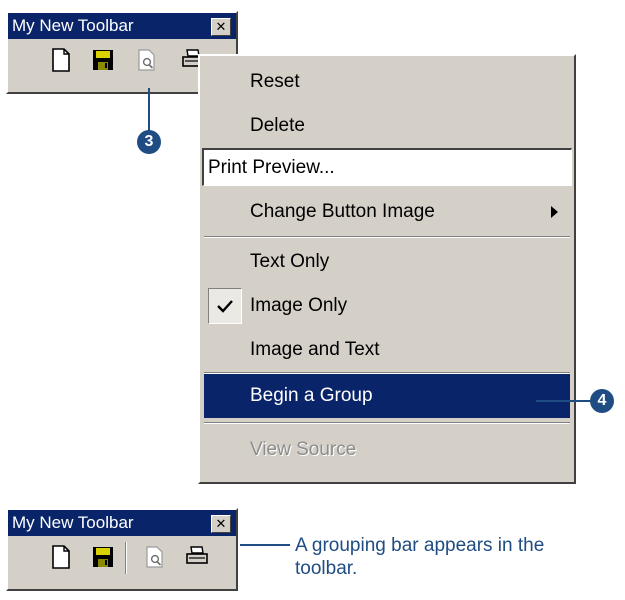 This screenshot has height=600, width=625. What do you see at coordinates (265, 545) in the screenshot?
I see `caption-pointer-line` at bounding box center [265, 545].